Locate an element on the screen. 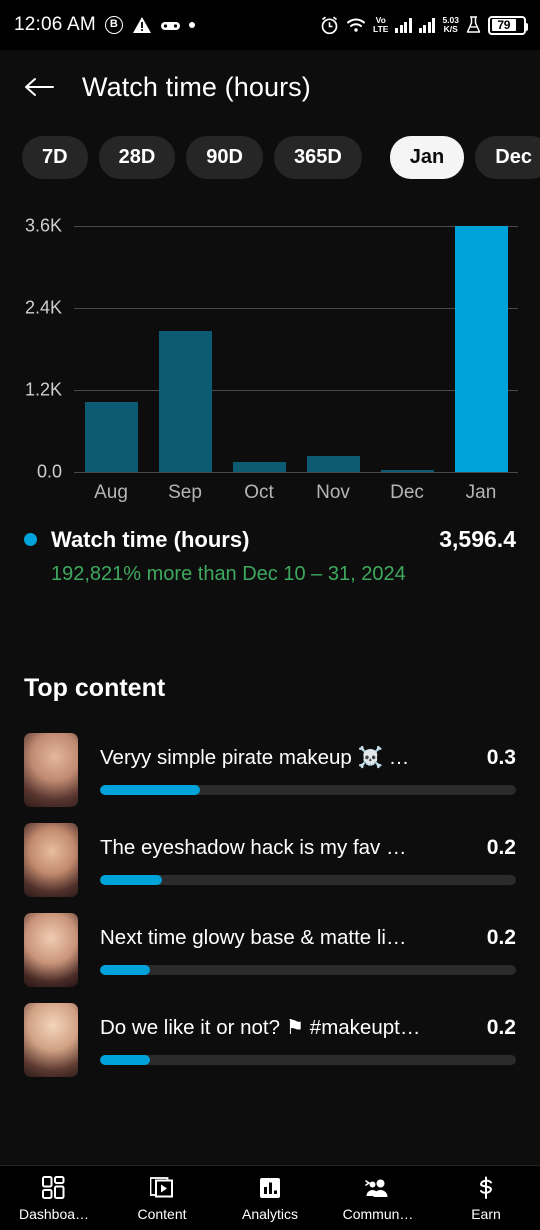  top-content-row-header: The eyeshadow hack is my fav … 0.2 is located at coordinates (308, 848).